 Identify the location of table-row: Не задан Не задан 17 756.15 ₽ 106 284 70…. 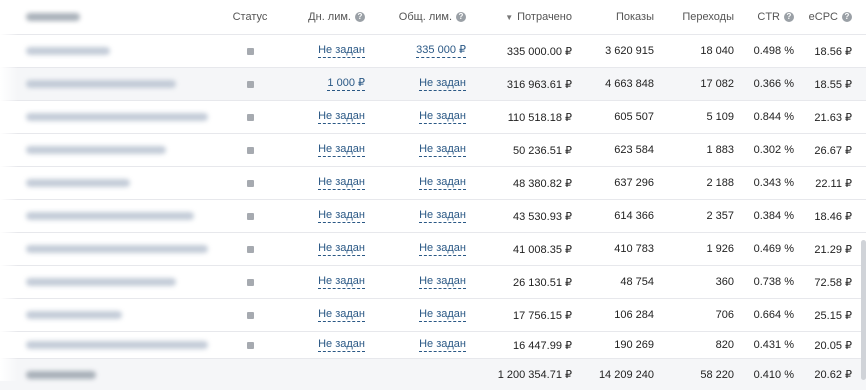
(433, 315).